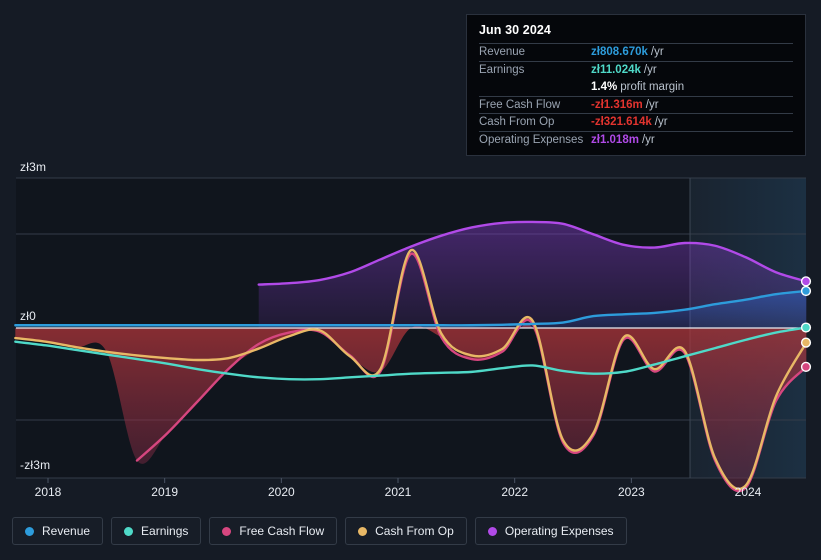  I want to click on legend-item-label: Operating Expenses, so click(559, 531).